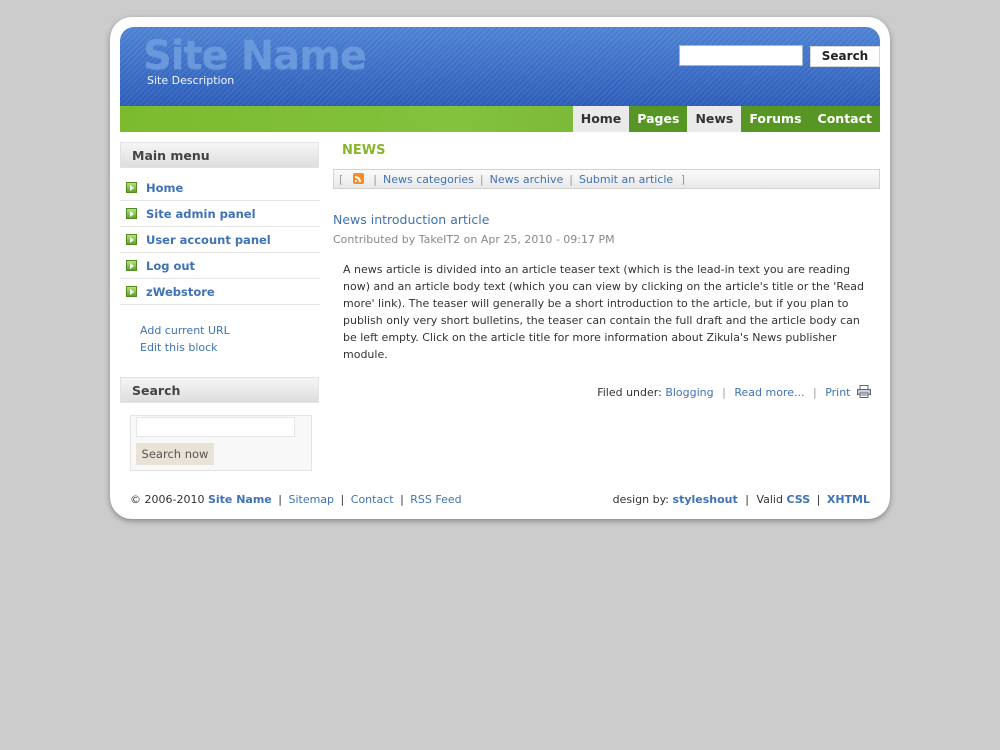 The width and height of the screenshot is (1000, 750). What do you see at coordinates (689, 392) in the screenshot?
I see `category-link: Blogging` at bounding box center [689, 392].